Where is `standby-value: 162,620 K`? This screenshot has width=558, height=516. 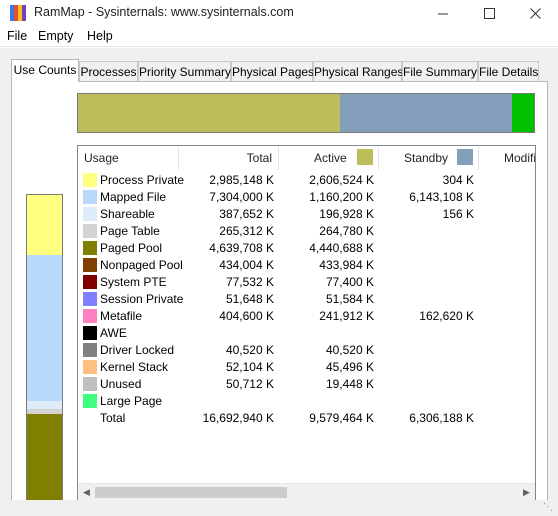 standby-value: 162,620 K is located at coordinates (446, 316).